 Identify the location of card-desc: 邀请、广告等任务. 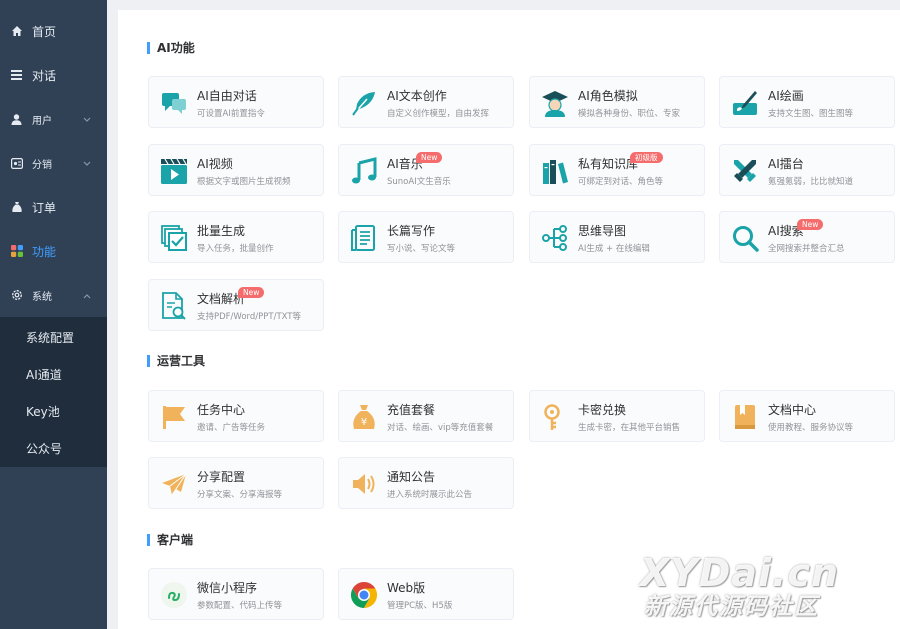
(231, 428).